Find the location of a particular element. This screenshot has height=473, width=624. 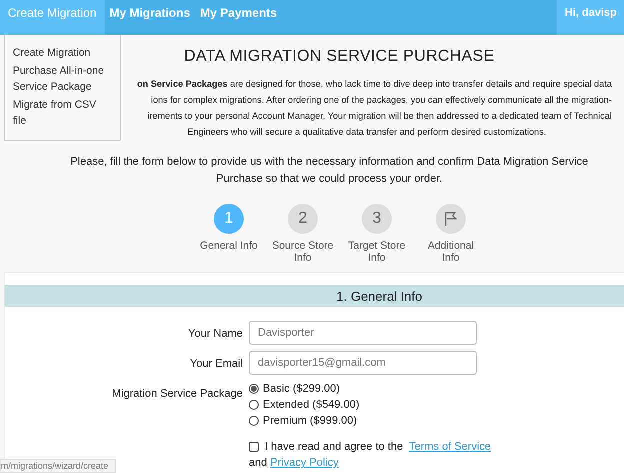

menu-item: Migrate from CSV file is located at coordinates (62, 113).